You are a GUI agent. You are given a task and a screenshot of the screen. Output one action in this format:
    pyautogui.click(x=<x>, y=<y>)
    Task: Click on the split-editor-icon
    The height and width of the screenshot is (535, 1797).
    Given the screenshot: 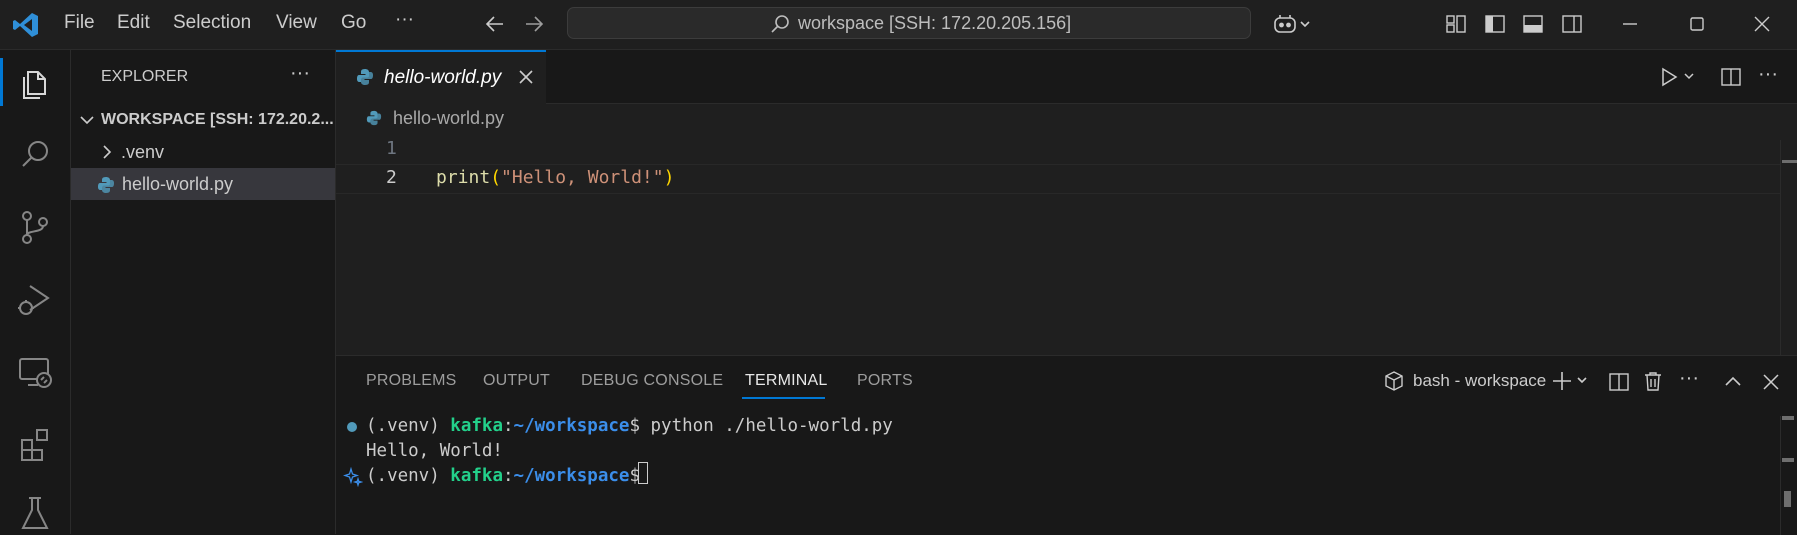 What is the action you would take?
    pyautogui.click(x=1731, y=77)
    